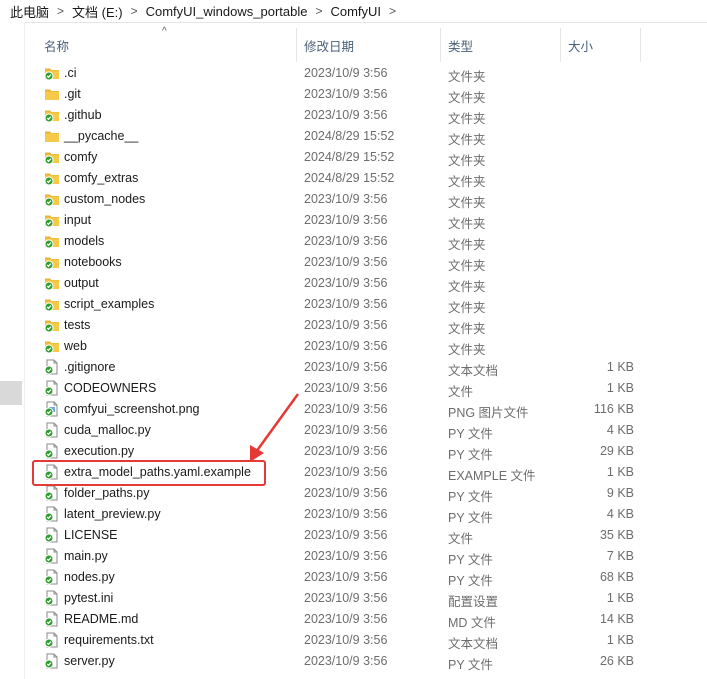 The height and width of the screenshot is (679, 707). Describe the element at coordinates (227, 11) in the screenshot. I see `breadcrumb-item-portable: ComfyUI_windows_portable` at that location.